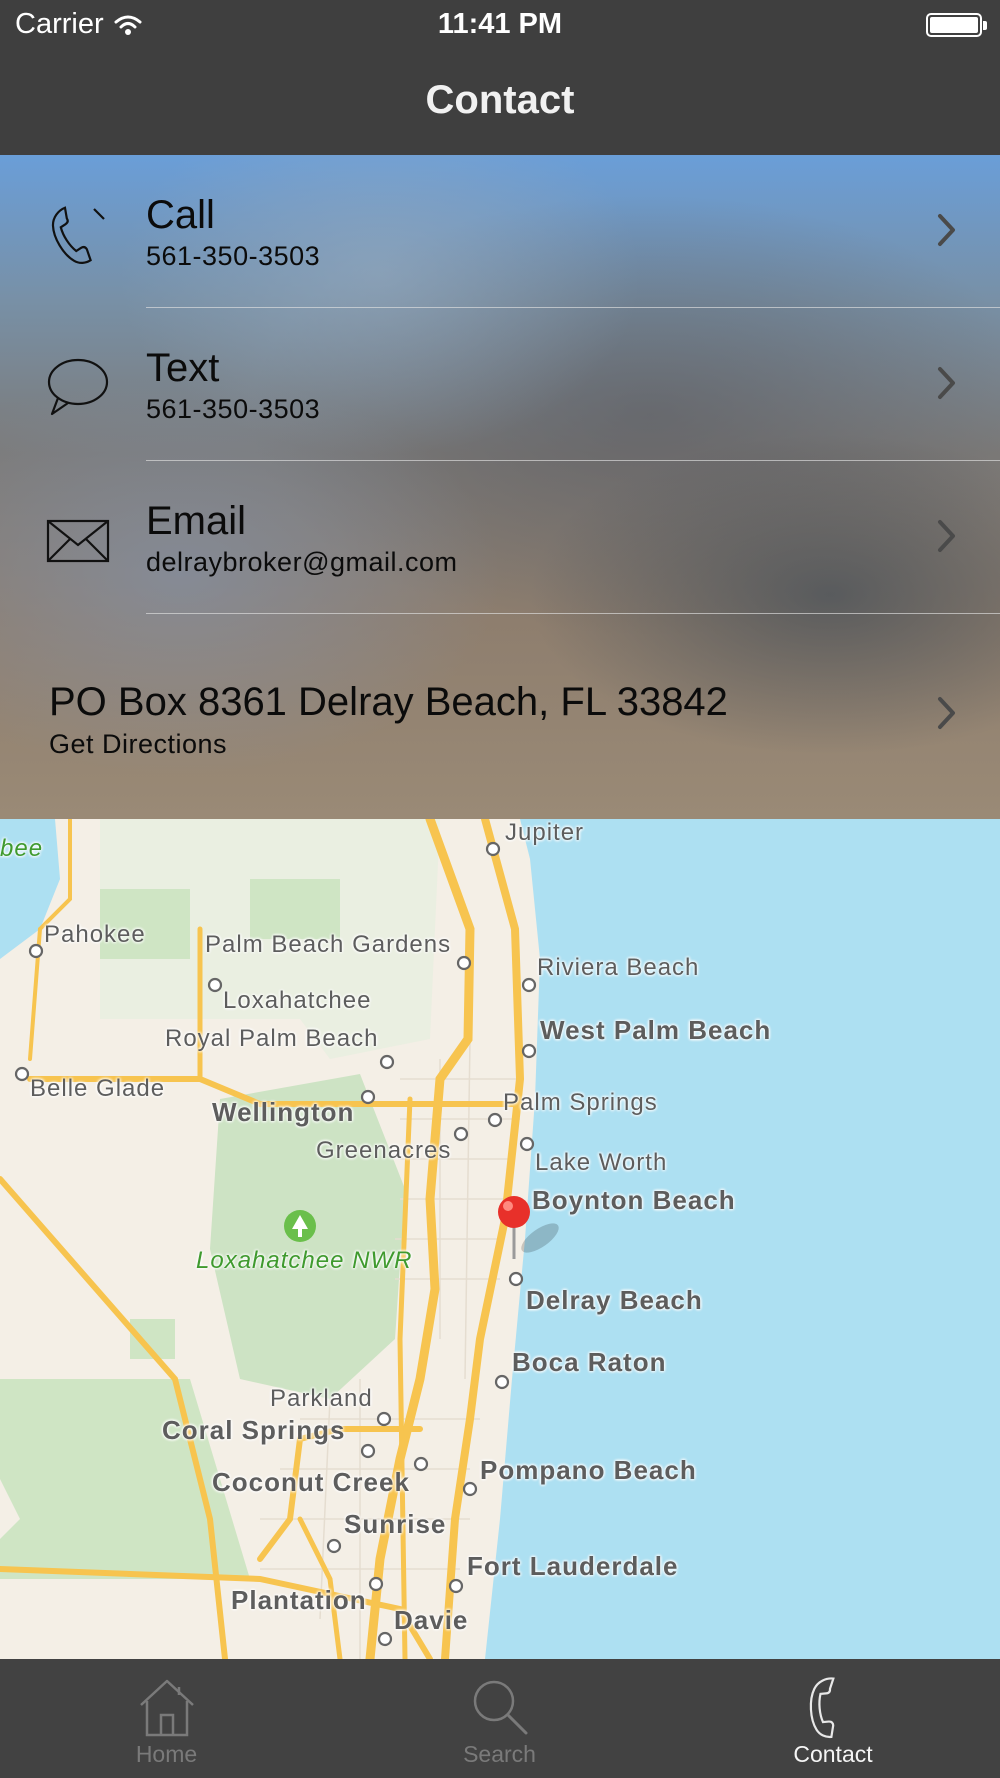 The image size is (1000, 1778). Describe the element at coordinates (78, 387) in the screenshot. I see `chat-bubble-icon` at that location.